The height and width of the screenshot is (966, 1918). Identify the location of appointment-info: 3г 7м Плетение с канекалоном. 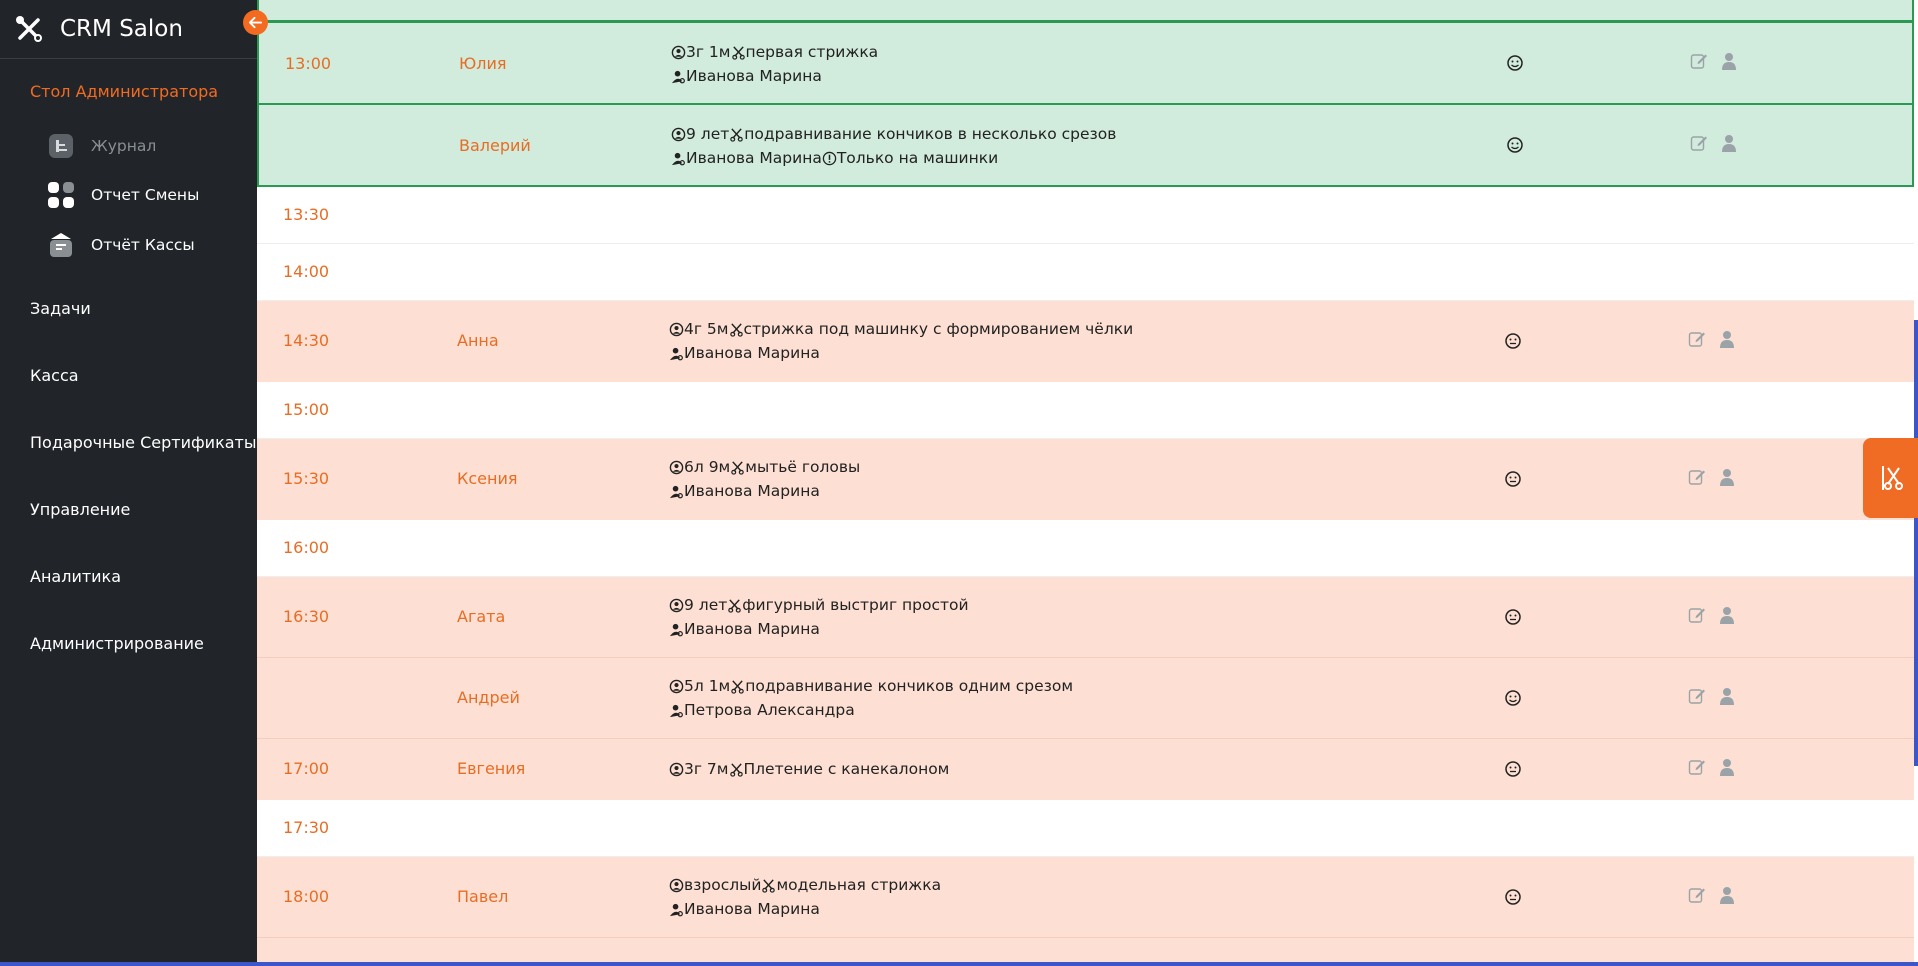
(809, 769).